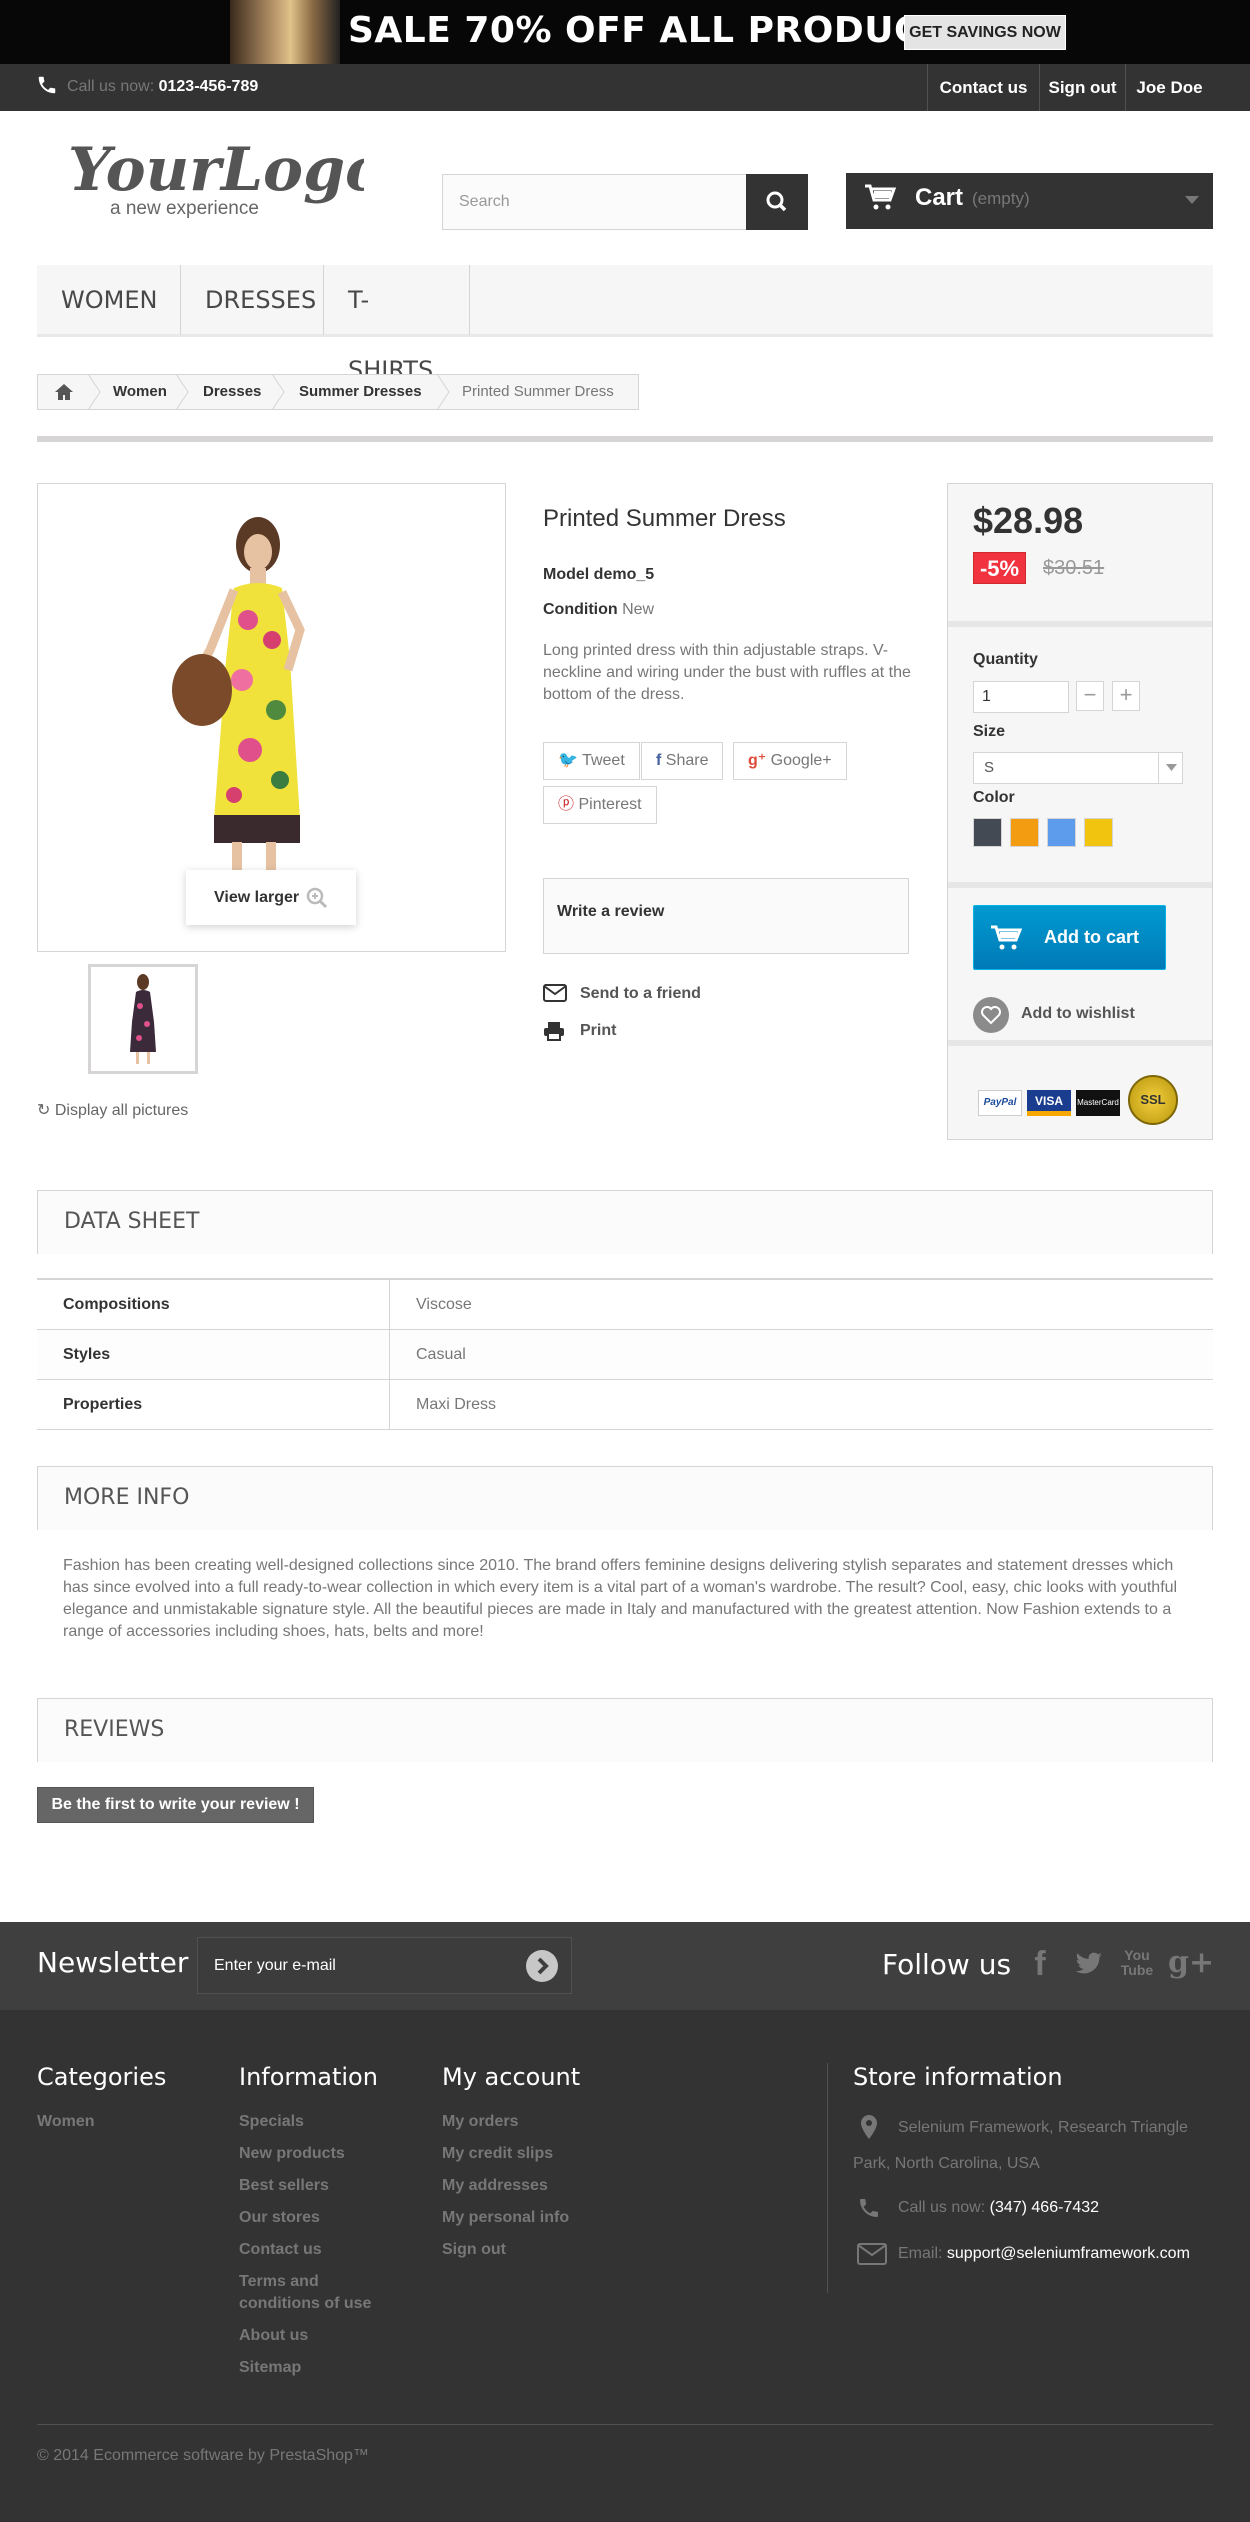  I want to click on size-select-arrow, so click(1170, 768).